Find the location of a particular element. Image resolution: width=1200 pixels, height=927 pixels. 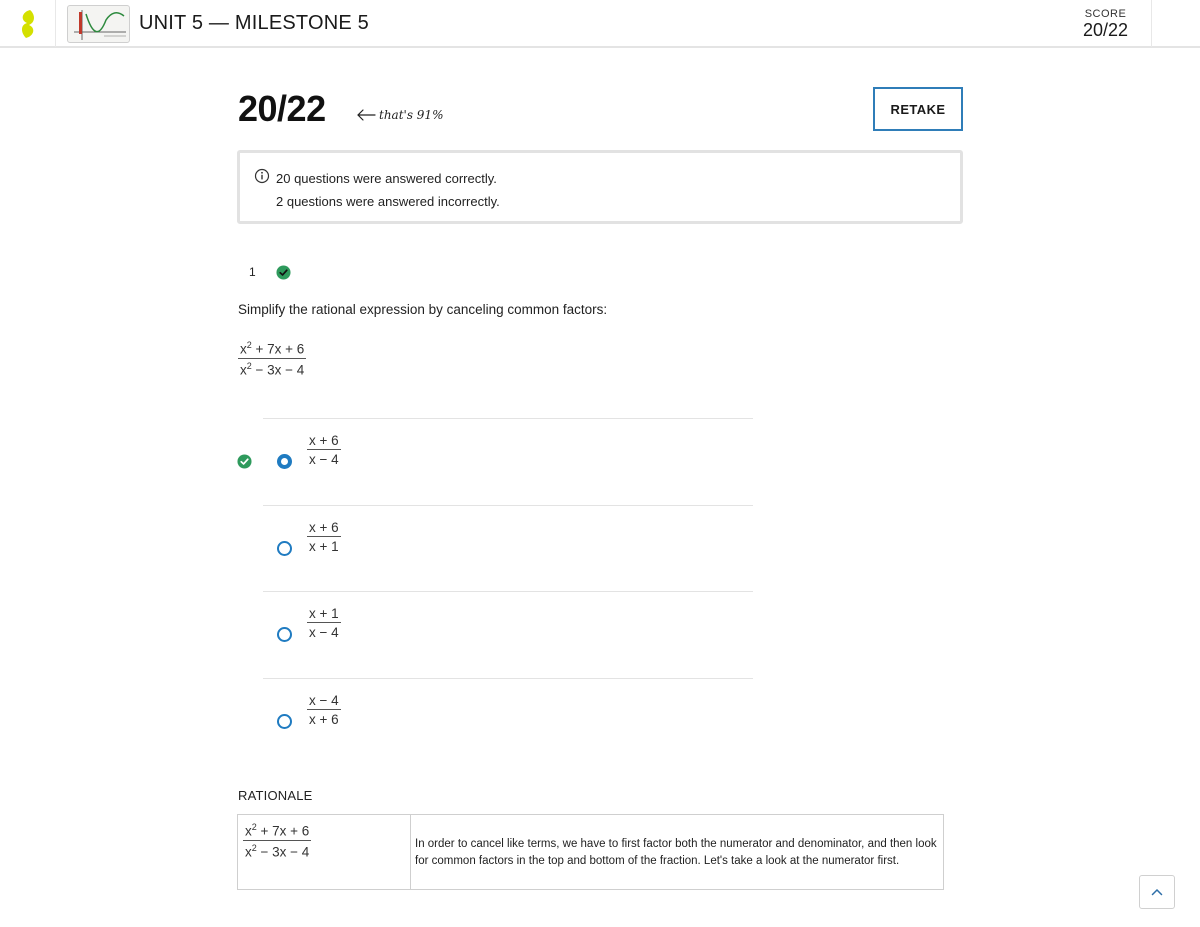

milestone-thumbnail is located at coordinates (98, 24).